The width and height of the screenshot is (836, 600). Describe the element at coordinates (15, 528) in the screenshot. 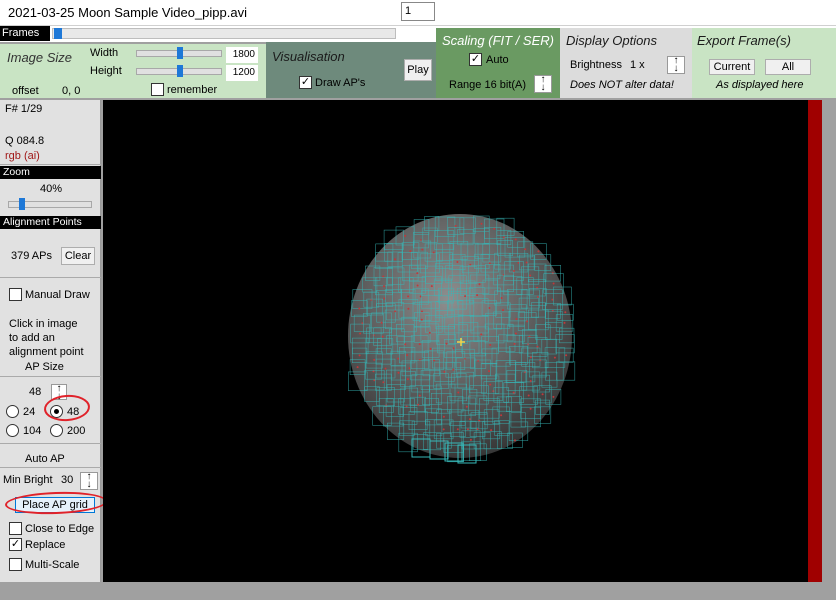

I see `close-to-edge-checkbox` at that location.